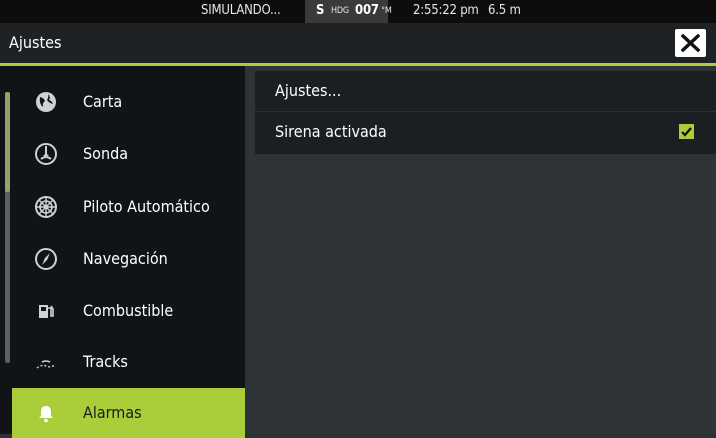 The image size is (716, 438). I want to click on sidebar-item-label: Combustible, so click(128, 310).